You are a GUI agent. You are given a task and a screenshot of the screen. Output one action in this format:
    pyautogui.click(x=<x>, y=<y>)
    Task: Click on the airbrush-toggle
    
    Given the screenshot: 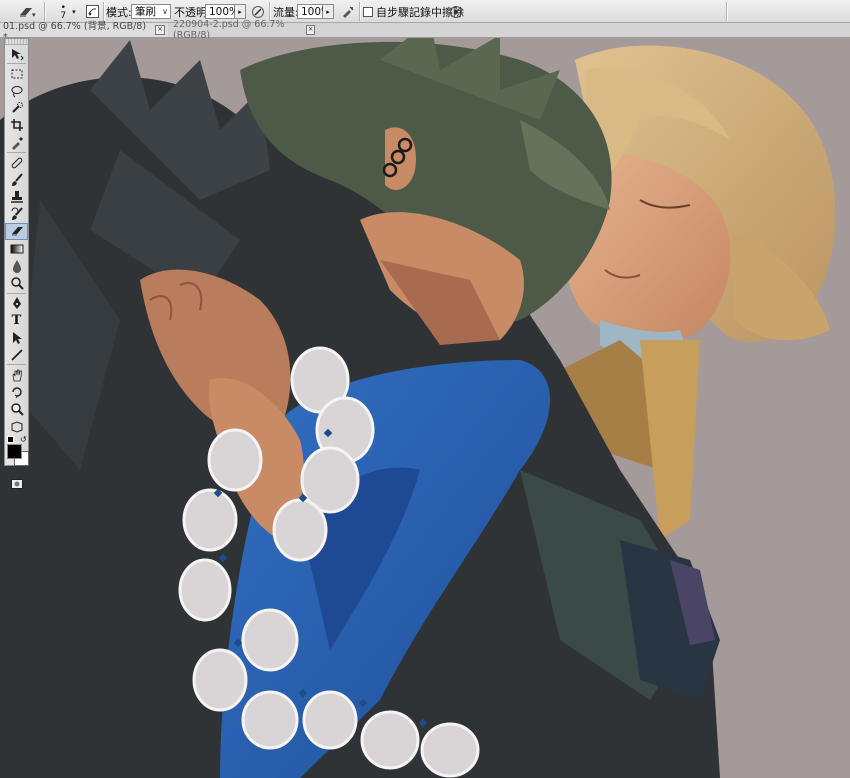 What is the action you would take?
    pyautogui.click(x=348, y=11)
    